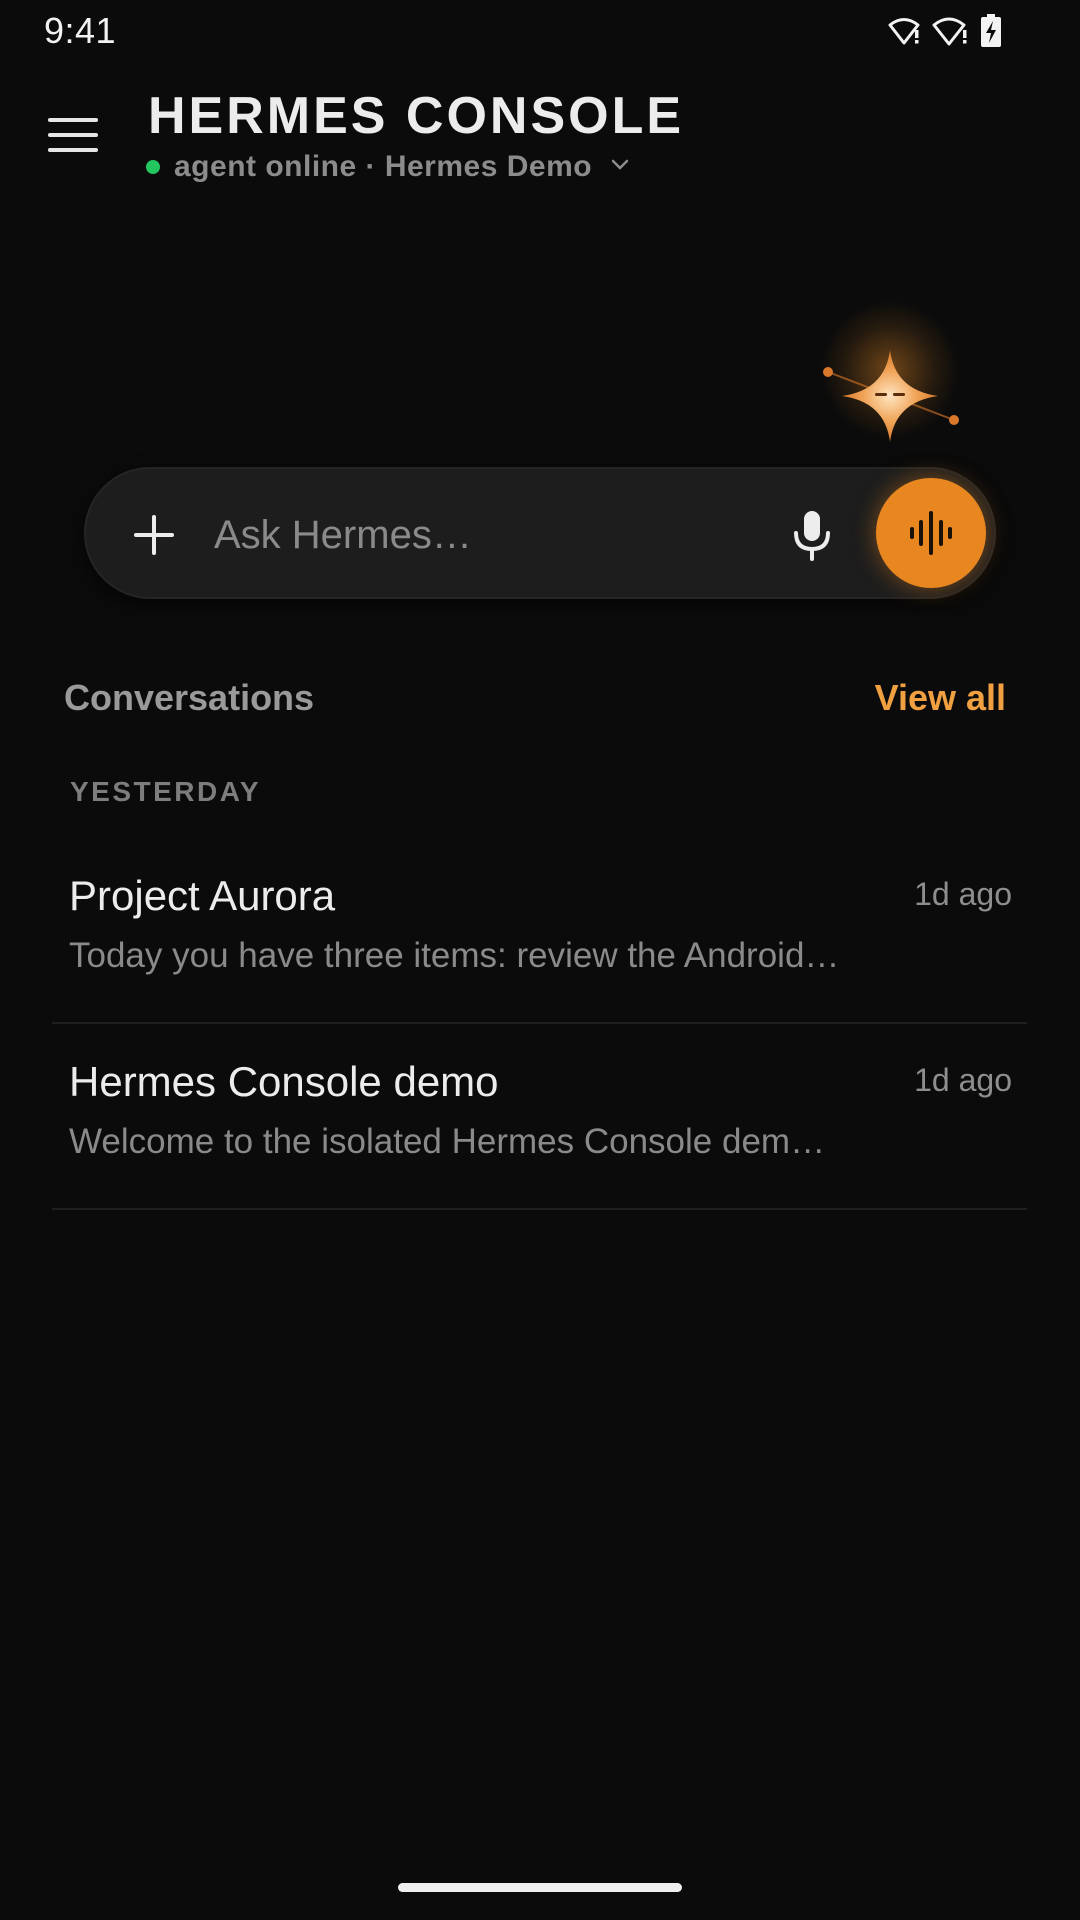 The height and width of the screenshot is (1920, 1080). Describe the element at coordinates (202, 895) in the screenshot. I see `conversation-title: Project Aurora` at that location.